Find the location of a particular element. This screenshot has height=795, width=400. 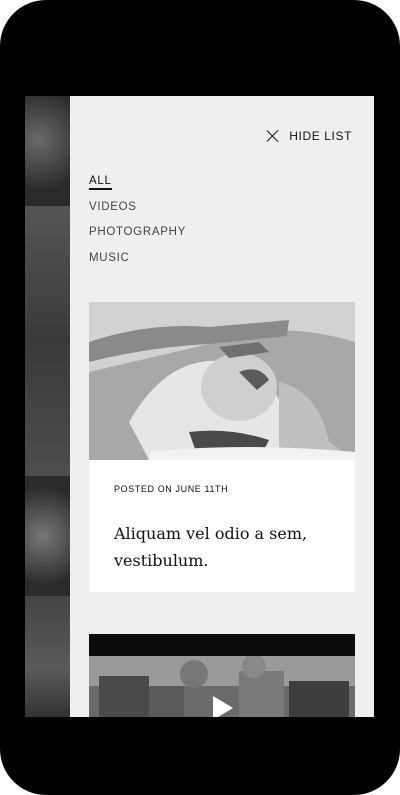

filter-list: ALL VIDEOS PHOTOGRAPHY MUSIC is located at coordinates (137, 223).